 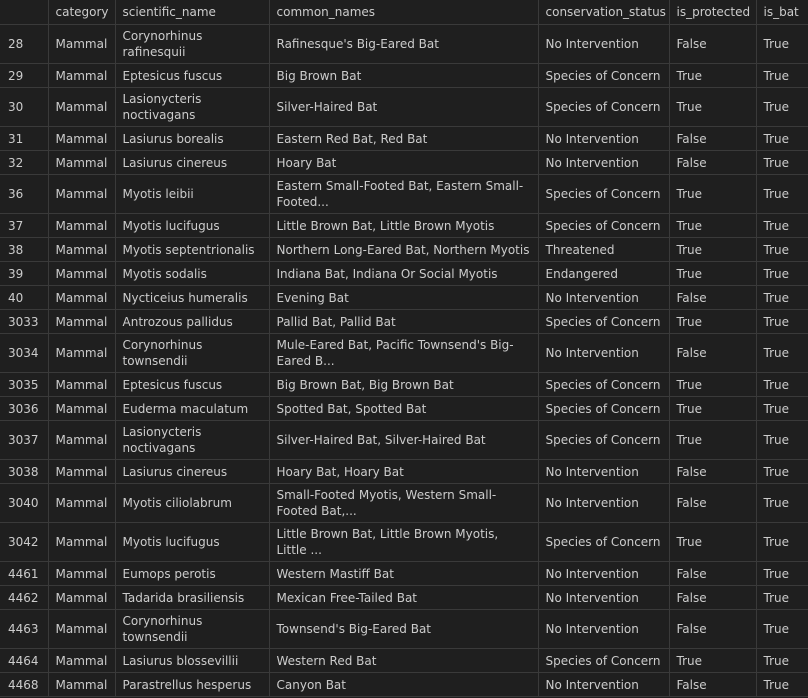 What do you see at coordinates (24, 629) in the screenshot?
I see `row-index: 4463` at bounding box center [24, 629].